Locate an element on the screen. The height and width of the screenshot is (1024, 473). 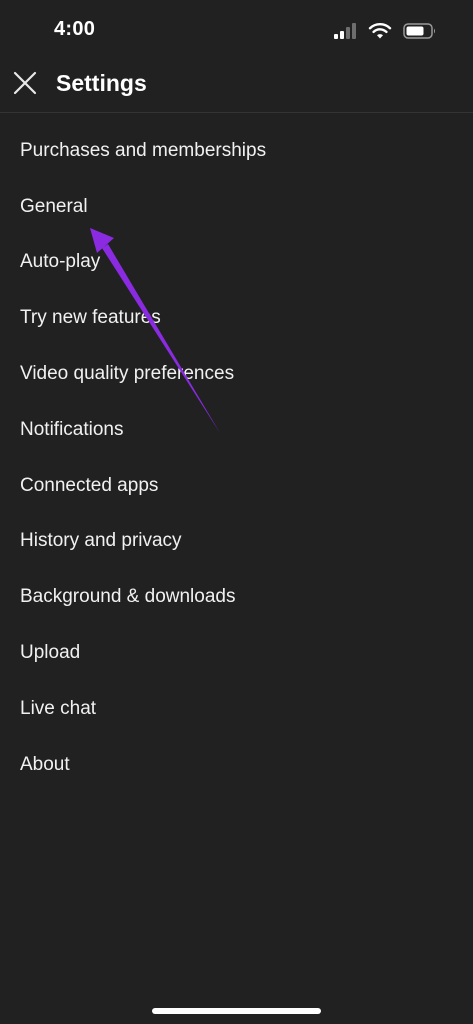
settings-item-purchases-and-memberships: Purchases and memberships is located at coordinates (236, 151).